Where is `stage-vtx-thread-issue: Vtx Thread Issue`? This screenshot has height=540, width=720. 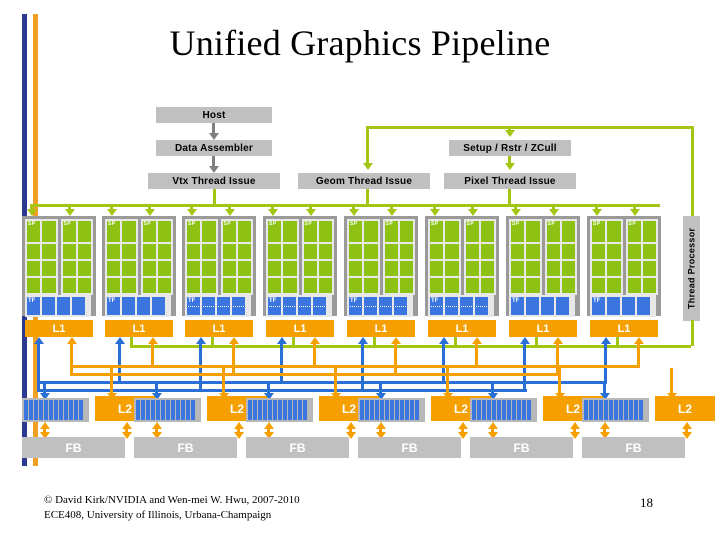
stage-vtx-thread-issue: Vtx Thread Issue is located at coordinates (214, 181).